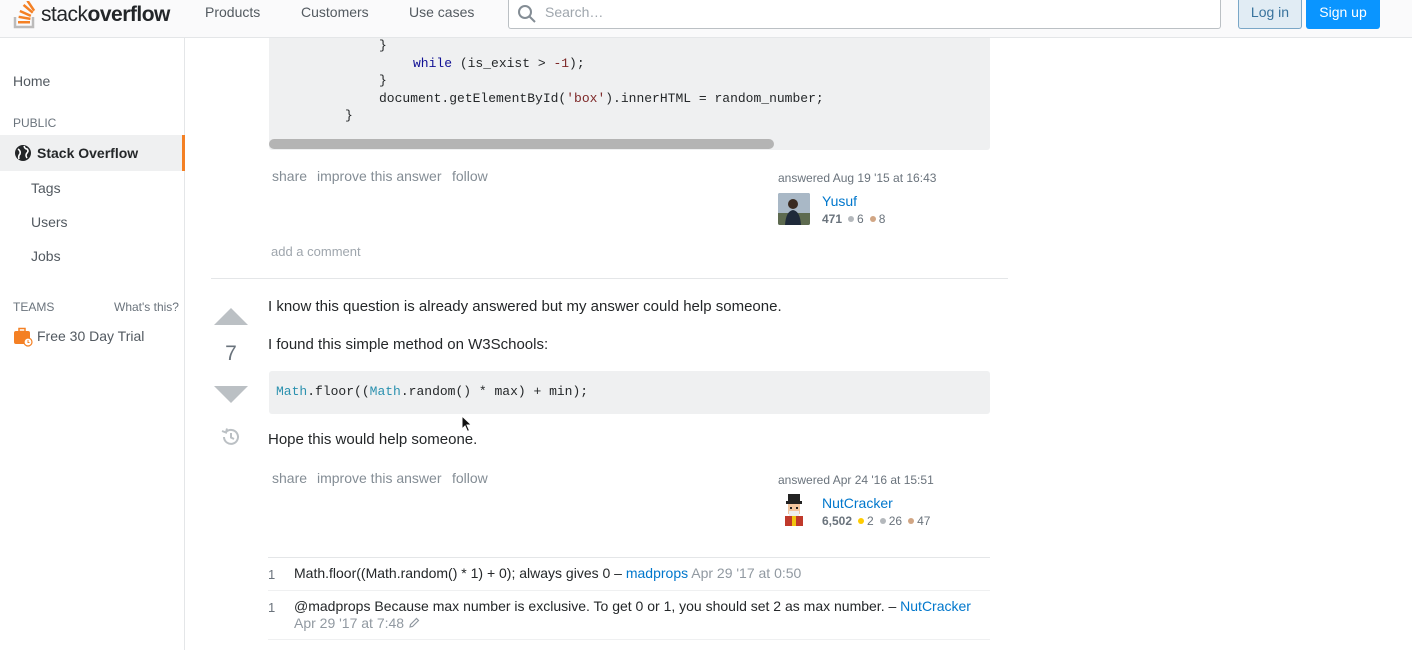 This screenshot has width=1412, height=650. What do you see at coordinates (433, 63) in the screenshot?
I see `code-token: while` at bounding box center [433, 63].